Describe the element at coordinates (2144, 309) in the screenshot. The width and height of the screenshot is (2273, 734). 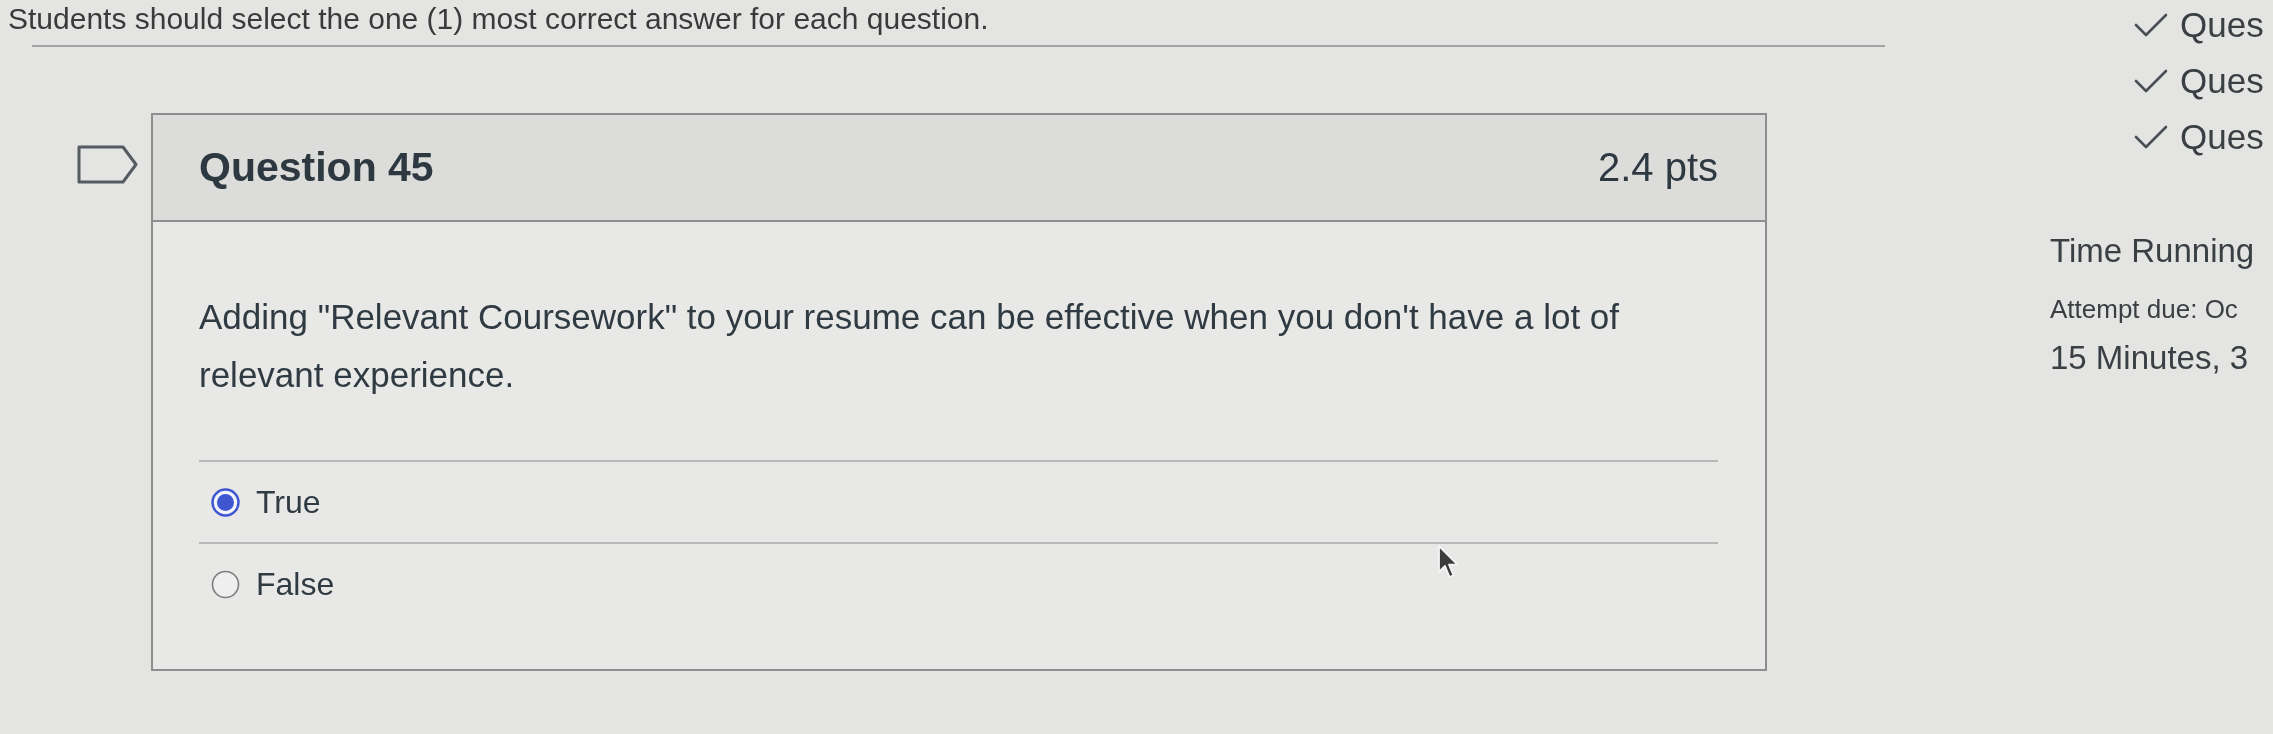
I see `attempt-due-text: Attempt due: Oc` at that location.